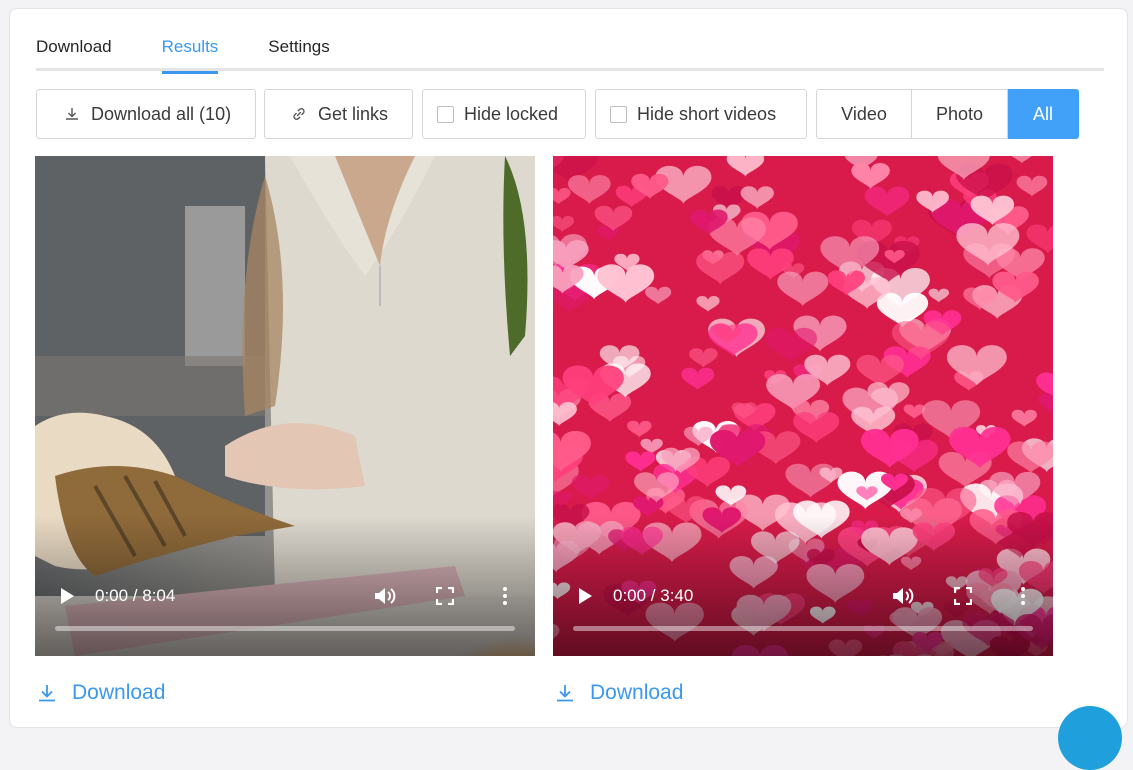 The height and width of the screenshot is (770, 1133). Describe the element at coordinates (298, 53) in the screenshot. I see `tab-settings: Settings` at that location.